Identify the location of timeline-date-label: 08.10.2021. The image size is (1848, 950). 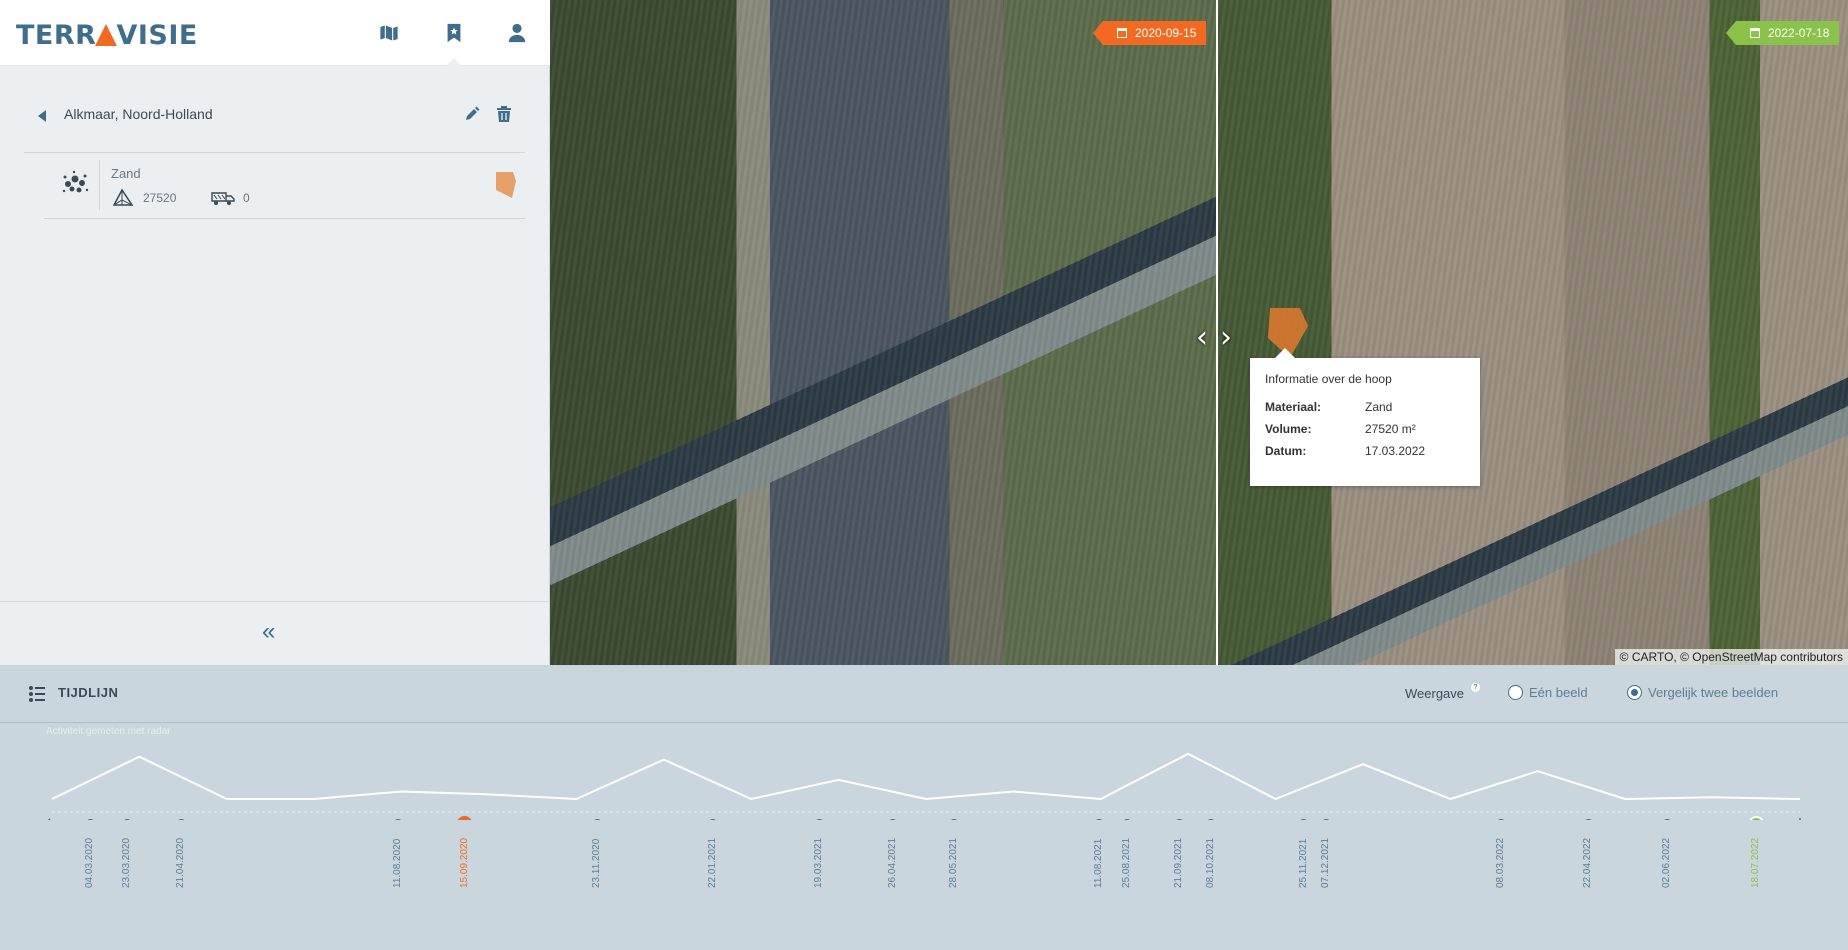
(1210, 863).